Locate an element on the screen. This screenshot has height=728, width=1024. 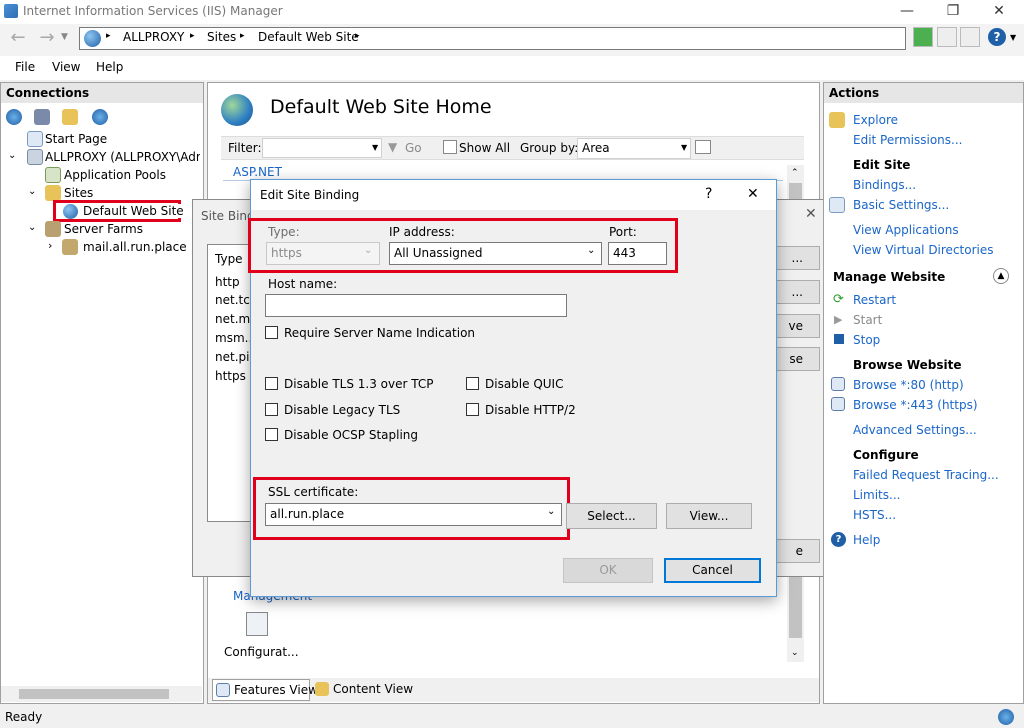
action-help: Help is located at coordinates (866, 540).